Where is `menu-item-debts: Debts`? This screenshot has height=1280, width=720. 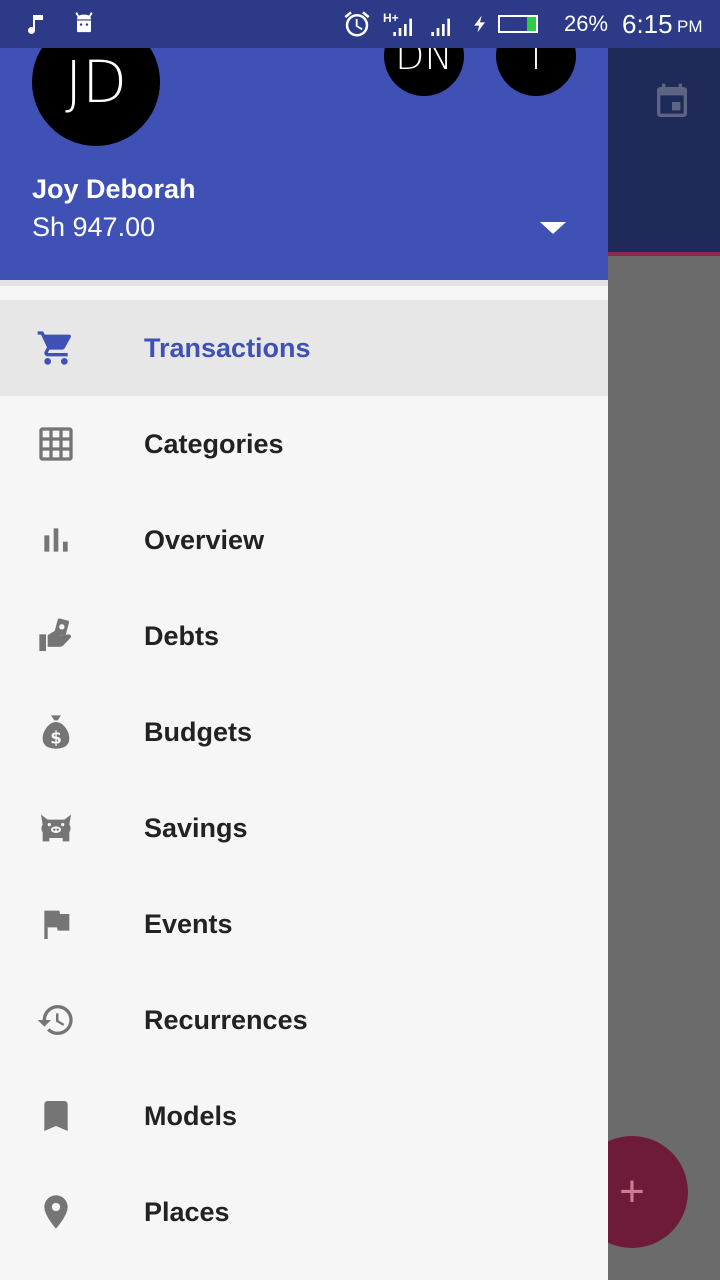
menu-item-debts: Debts is located at coordinates (304, 636).